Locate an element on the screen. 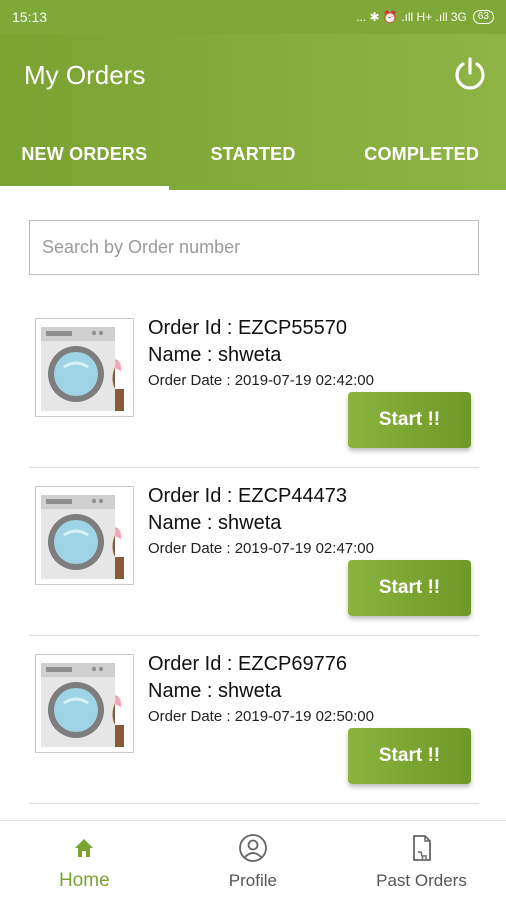 The width and height of the screenshot is (506, 900). status-time: 15:13 is located at coordinates (30, 17).